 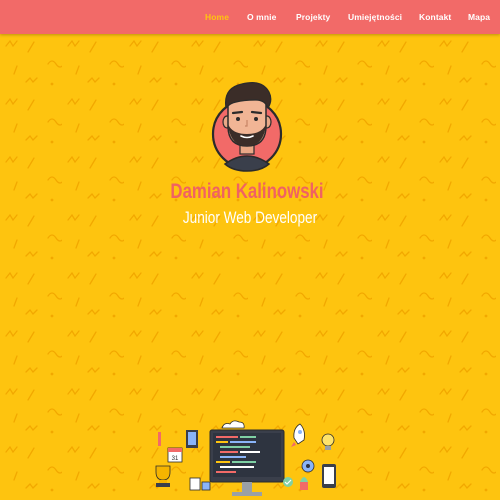 I want to click on developer-name: Damian Kalinowski, so click(x=247, y=191).